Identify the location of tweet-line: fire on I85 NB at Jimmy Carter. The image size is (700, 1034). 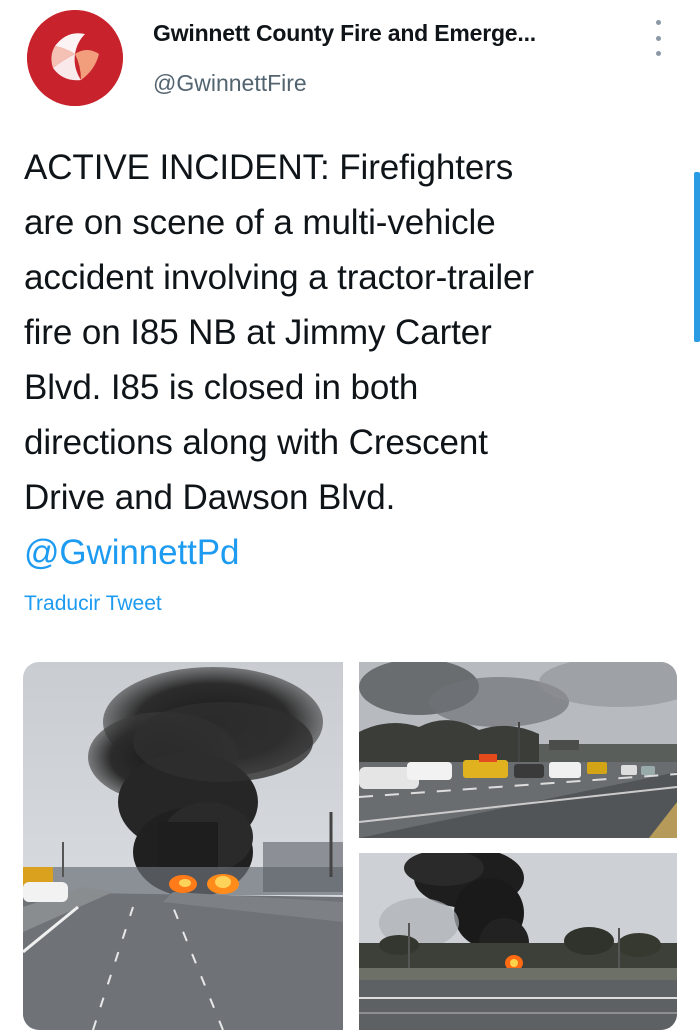
(258, 332).